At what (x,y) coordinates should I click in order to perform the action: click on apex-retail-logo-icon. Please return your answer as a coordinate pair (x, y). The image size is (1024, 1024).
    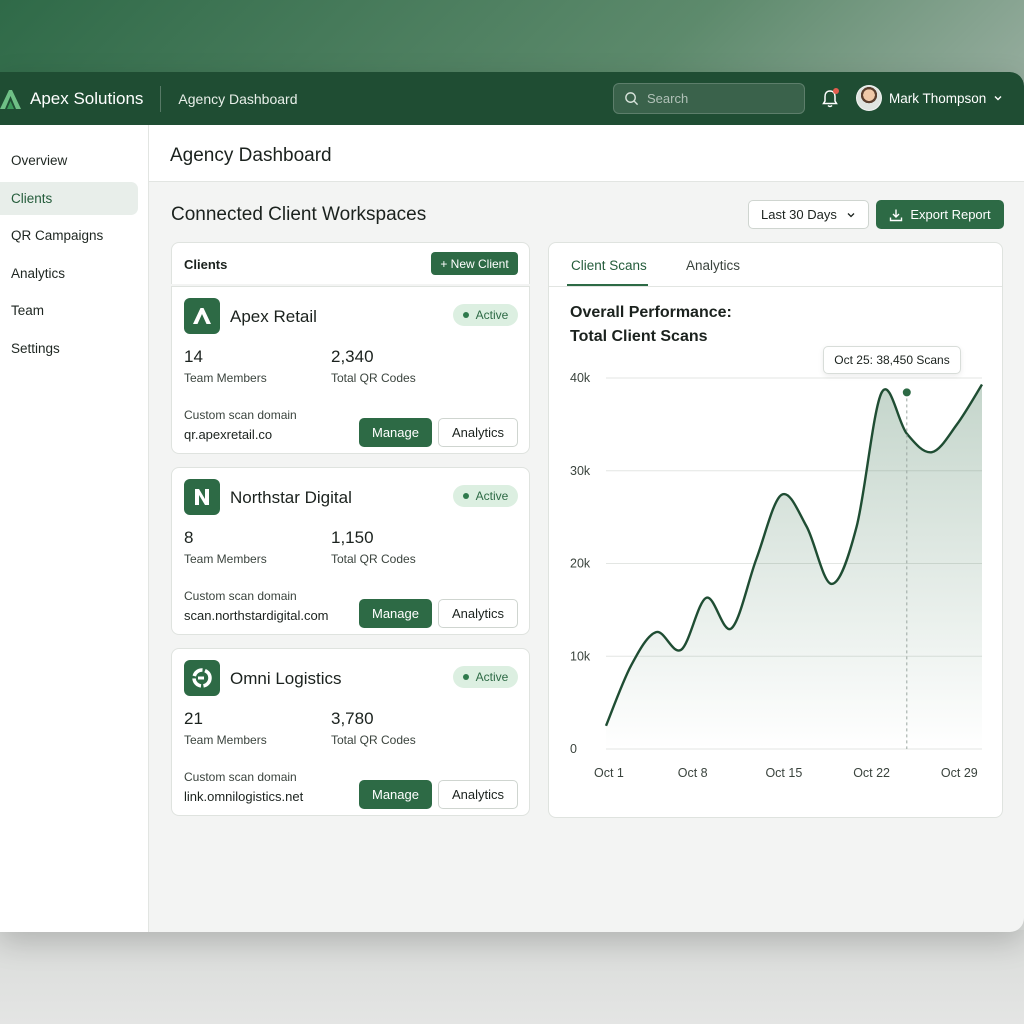
    Looking at the image, I should click on (202, 316).